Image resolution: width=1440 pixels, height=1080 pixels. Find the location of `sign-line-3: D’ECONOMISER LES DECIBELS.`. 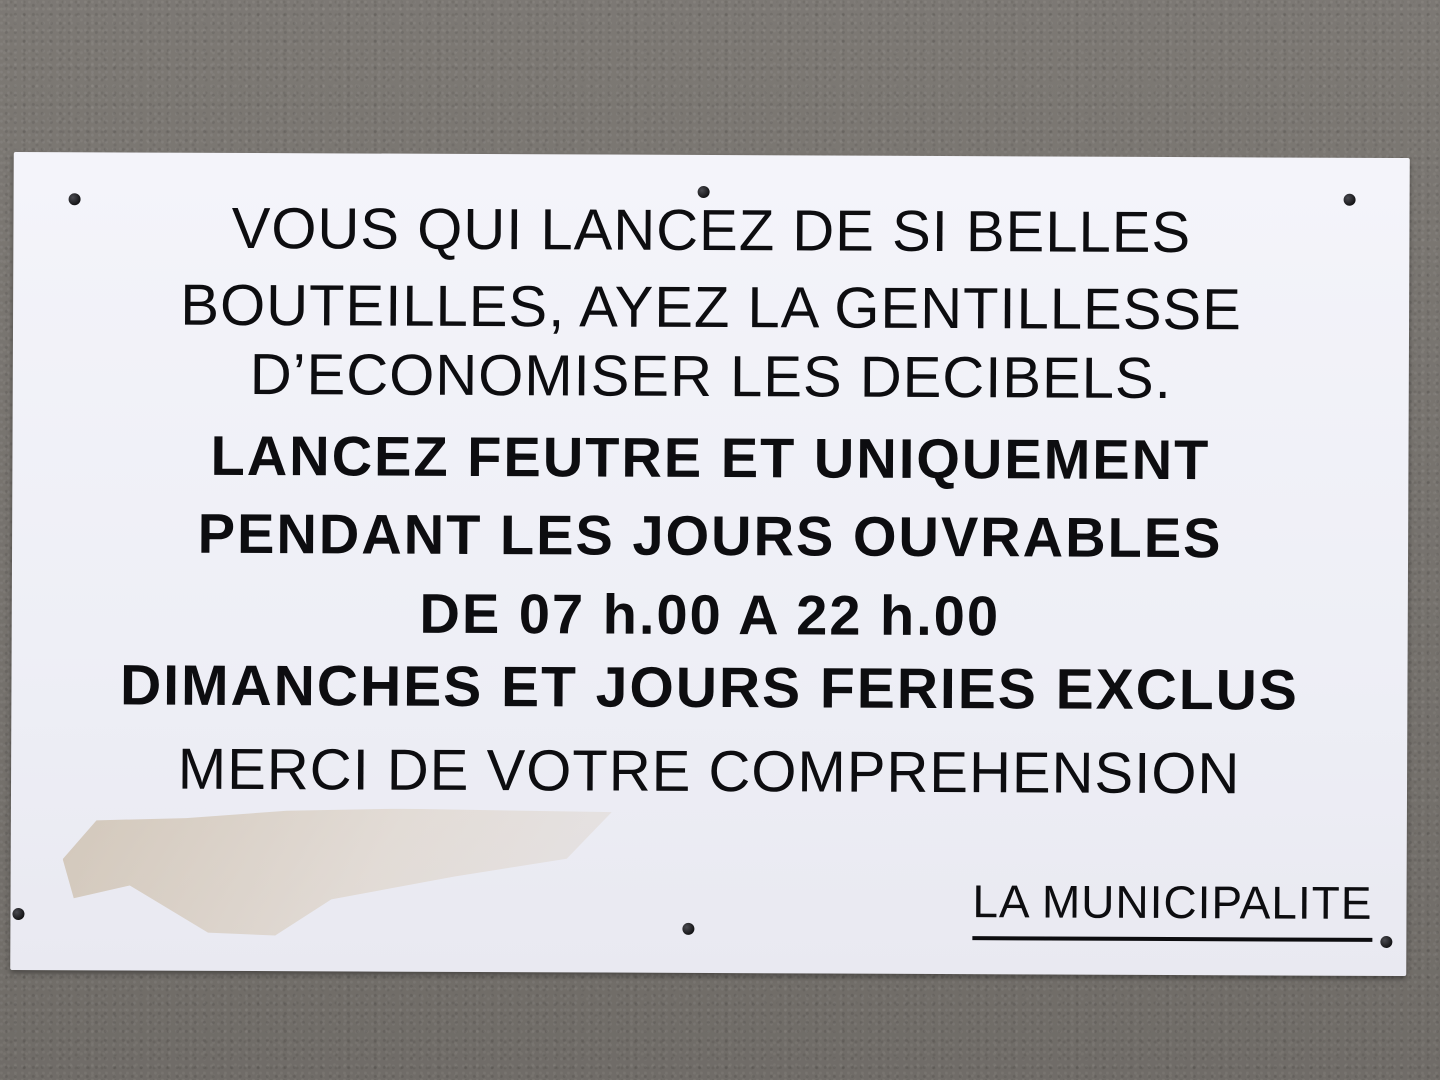

sign-line-3: D’ECONOMISER LES DECIBELS. is located at coordinates (710, 376).